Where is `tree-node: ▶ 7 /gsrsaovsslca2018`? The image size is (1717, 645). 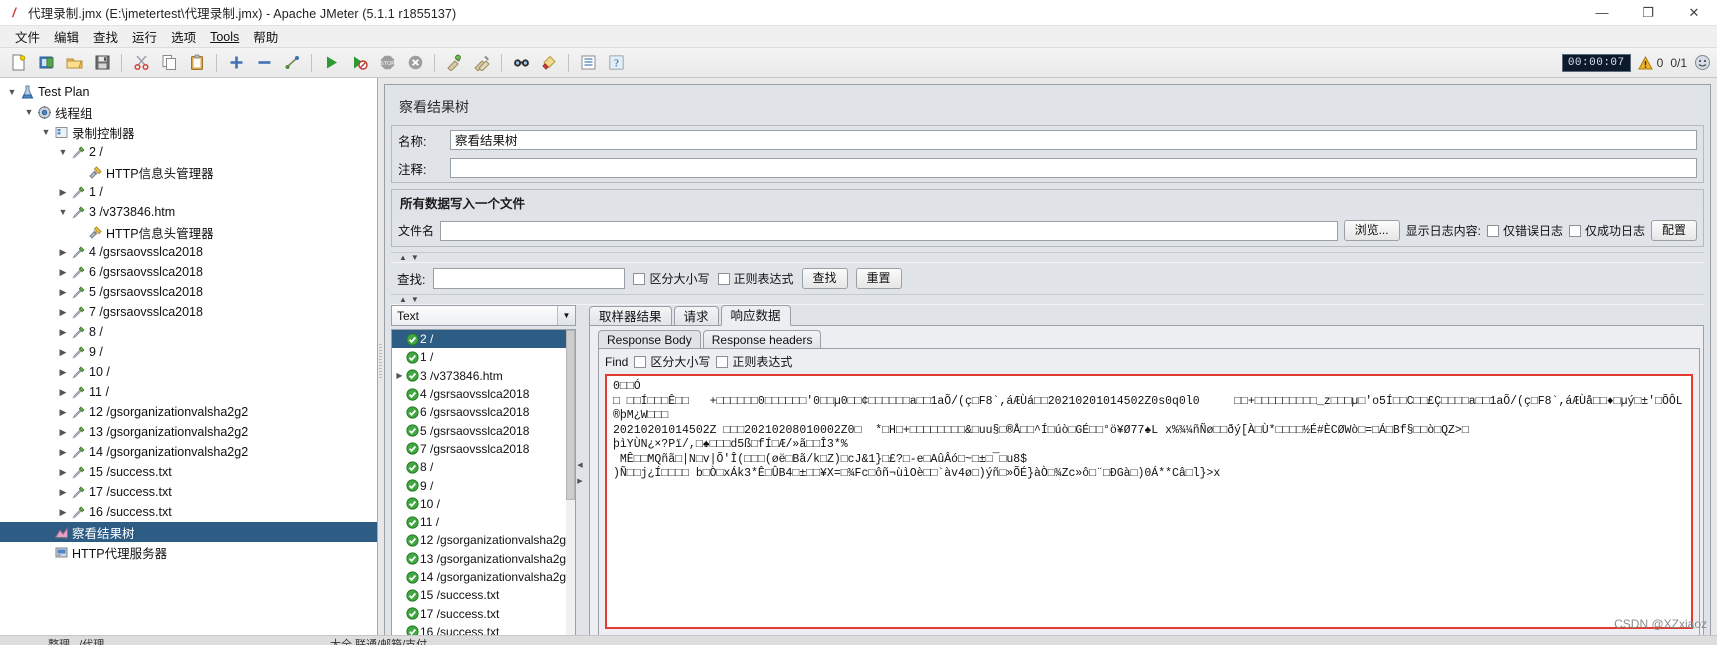
tree-node: ▶ 7 /gsrsaovsslca2018 is located at coordinates (188, 312).